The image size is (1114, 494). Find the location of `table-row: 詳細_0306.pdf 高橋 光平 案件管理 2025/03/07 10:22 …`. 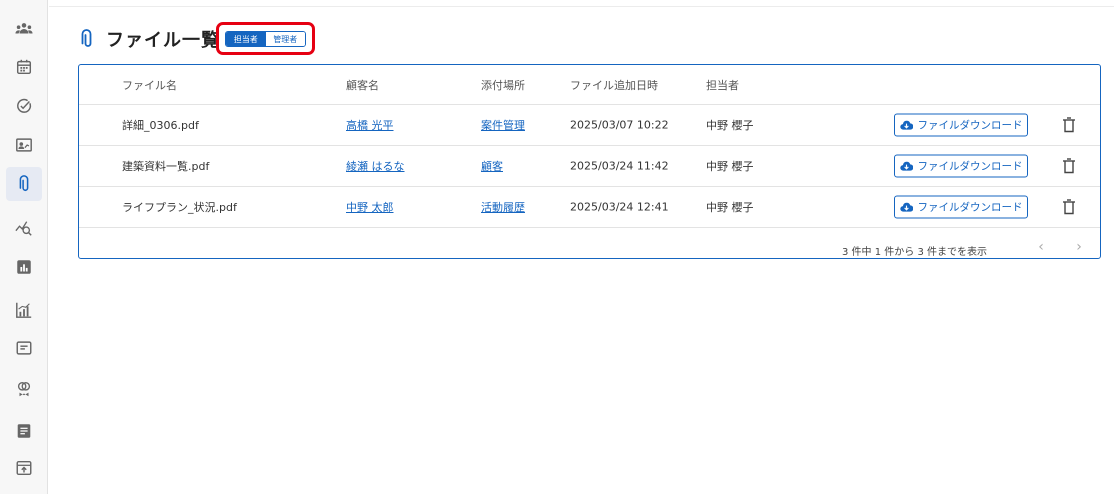

table-row: 詳細_0306.pdf 高橋 光平 案件管理 2025/03/07 10:22 … is located at coordinates (589, 125).